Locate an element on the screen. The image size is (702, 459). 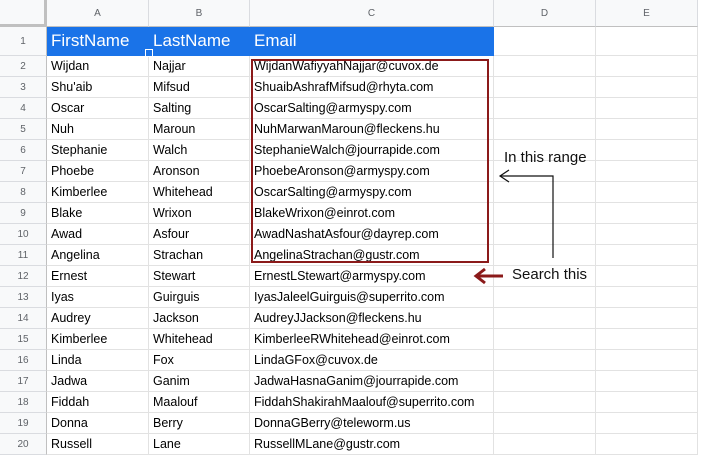
range-pointer-arrow is located at coordinates (527, 216).